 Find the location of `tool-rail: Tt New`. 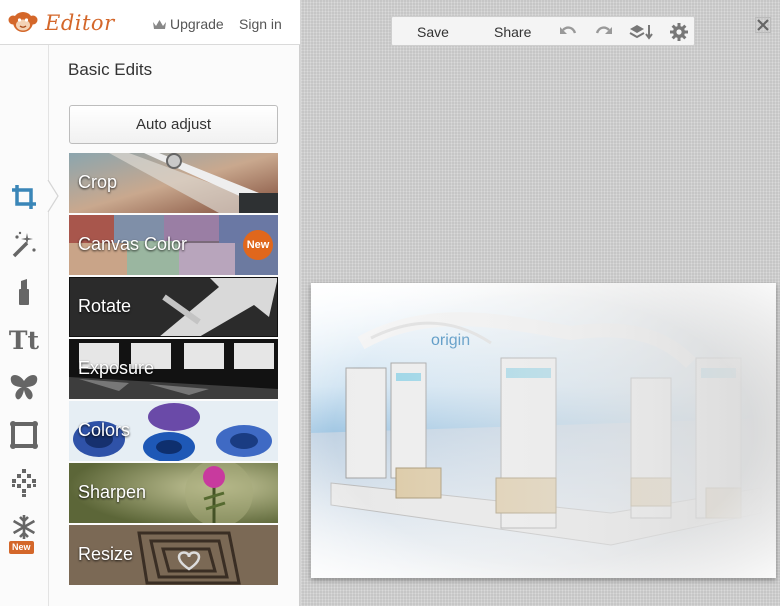

tool-rail: Tt New is located at coordinates (24, 325).